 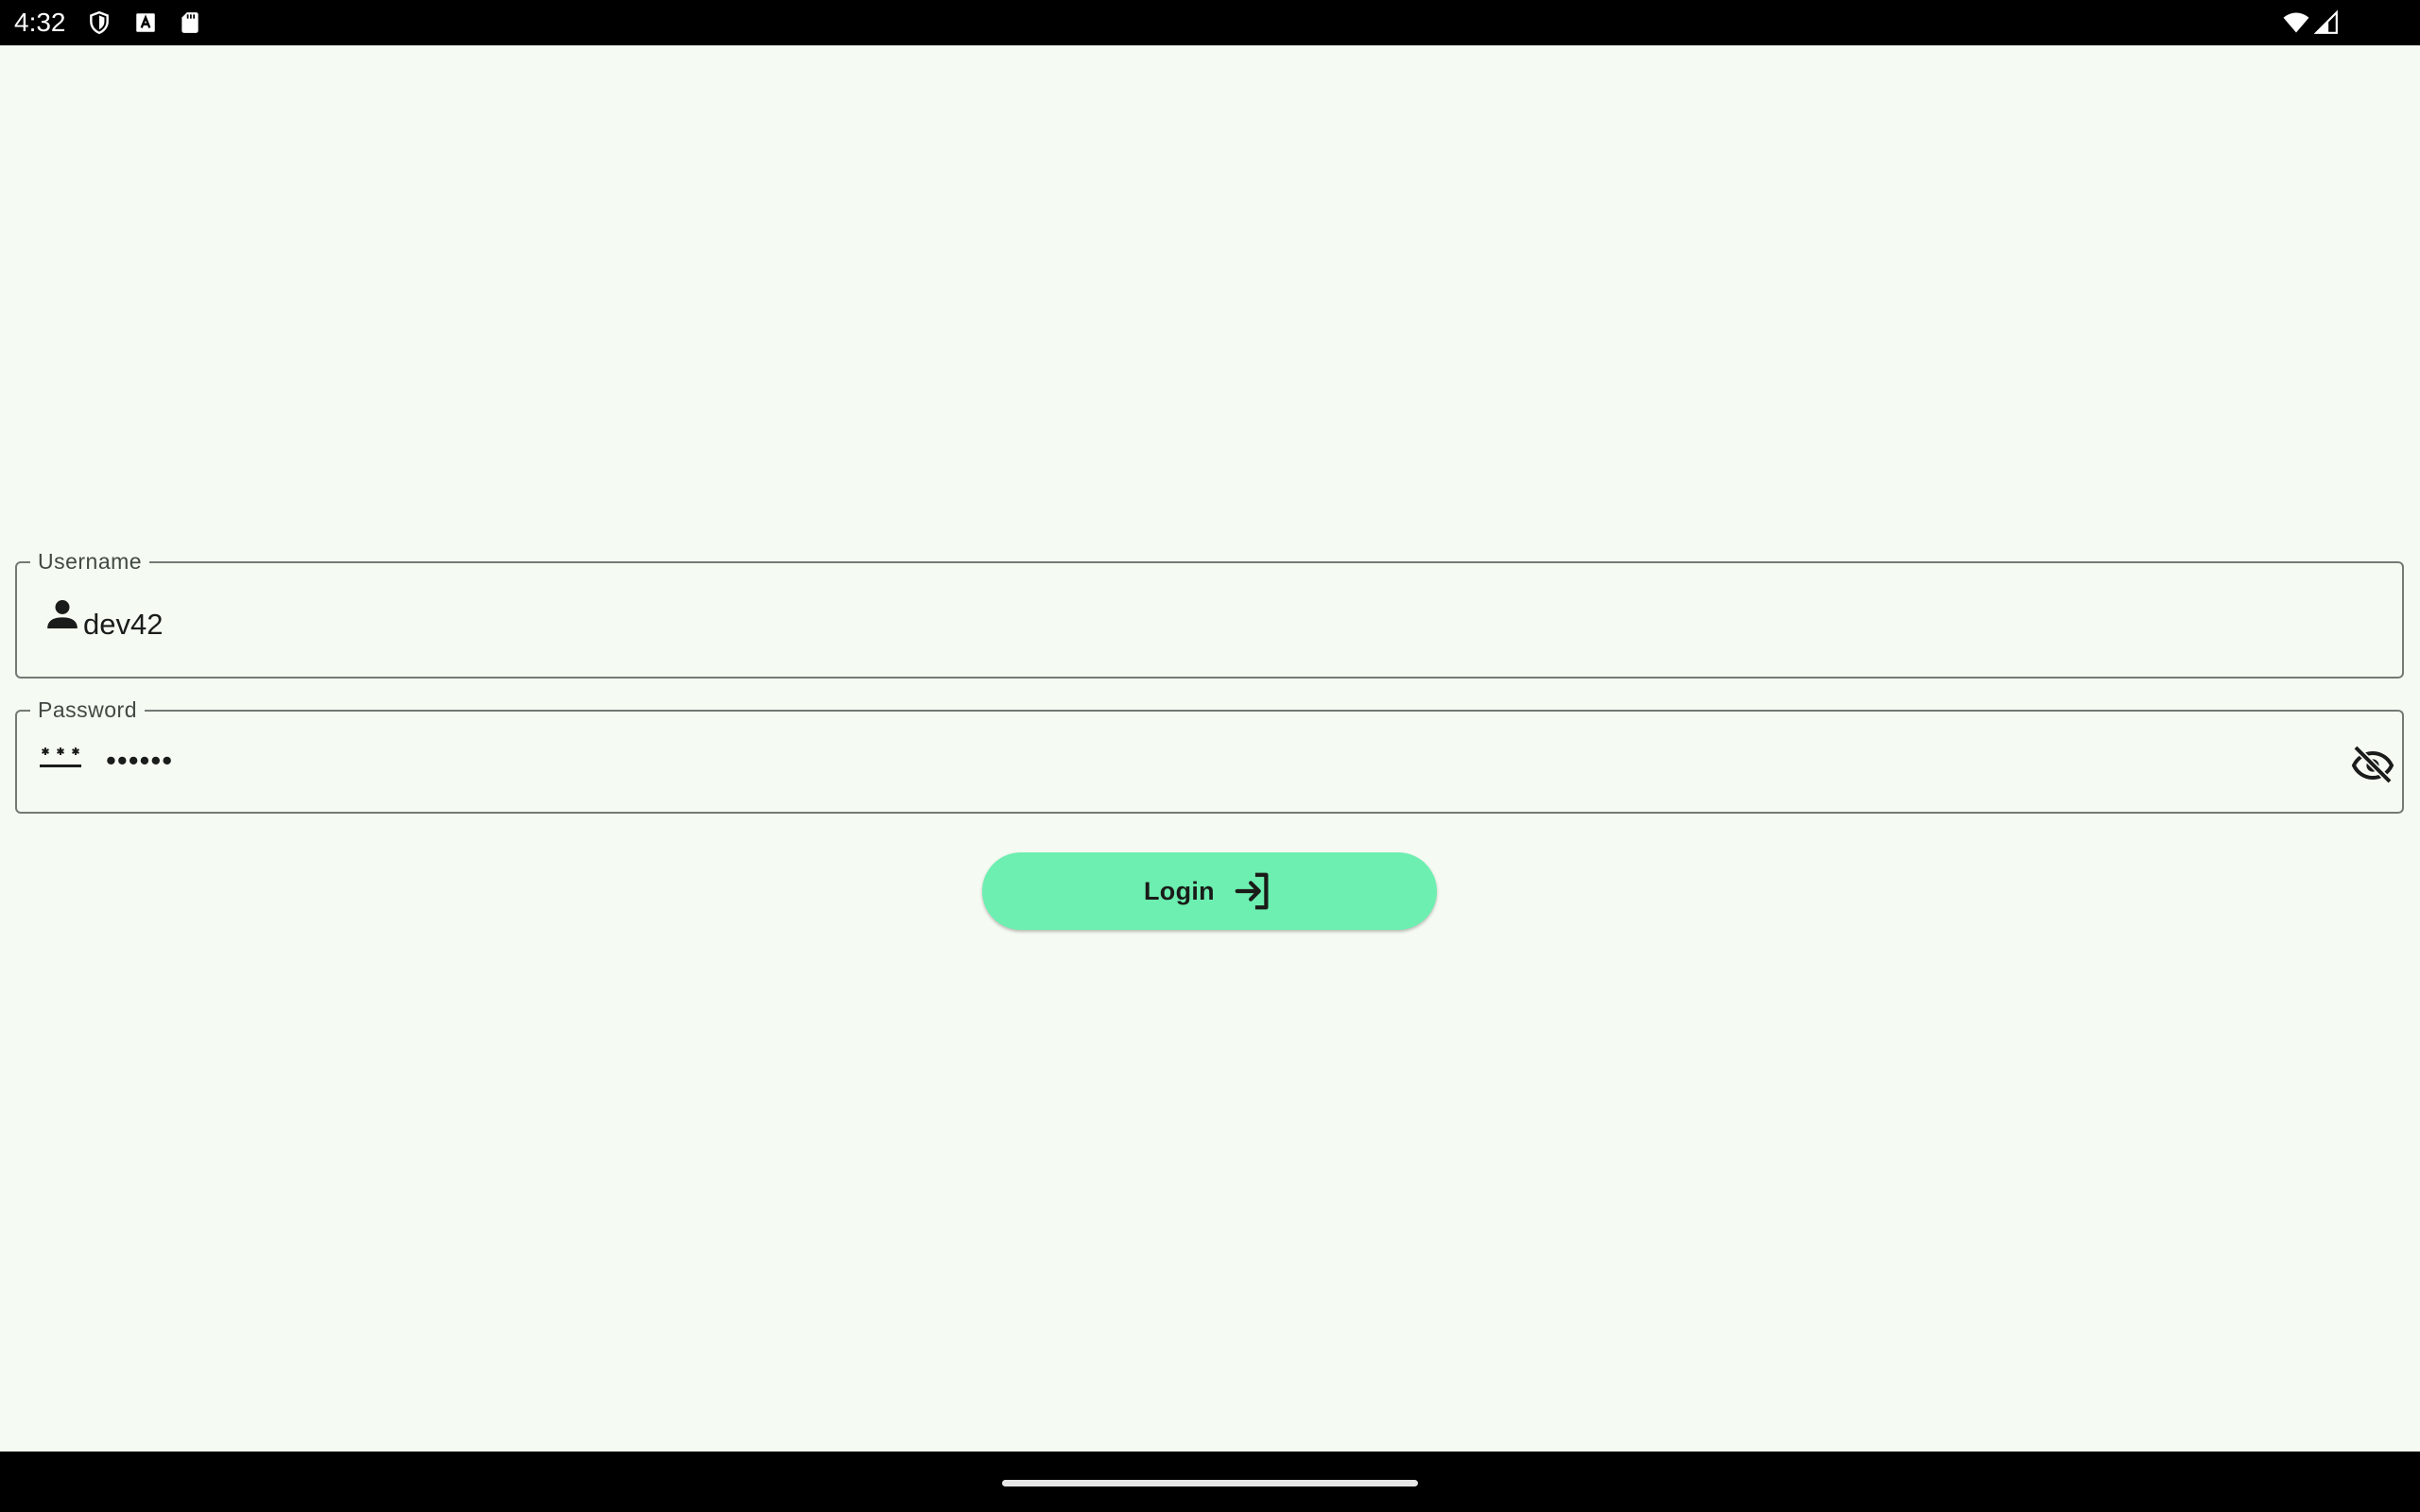 I want to click on shield-icon, so click(x=99, y=22).